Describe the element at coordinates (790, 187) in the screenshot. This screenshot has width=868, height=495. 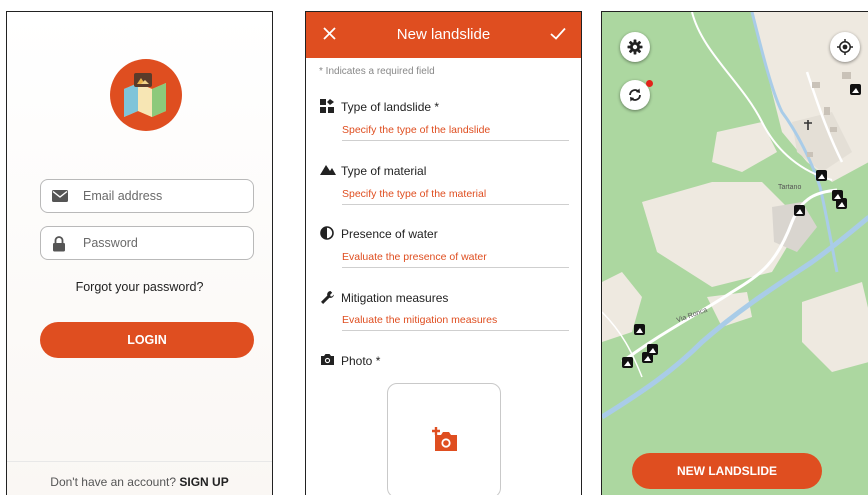
I see `place-label: Tartano` at that location.